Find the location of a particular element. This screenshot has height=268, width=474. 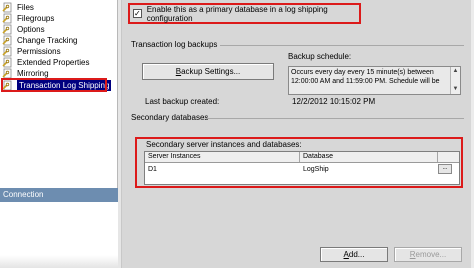

nav-item-label: Change Tracking is located at coordinates (47, 40).